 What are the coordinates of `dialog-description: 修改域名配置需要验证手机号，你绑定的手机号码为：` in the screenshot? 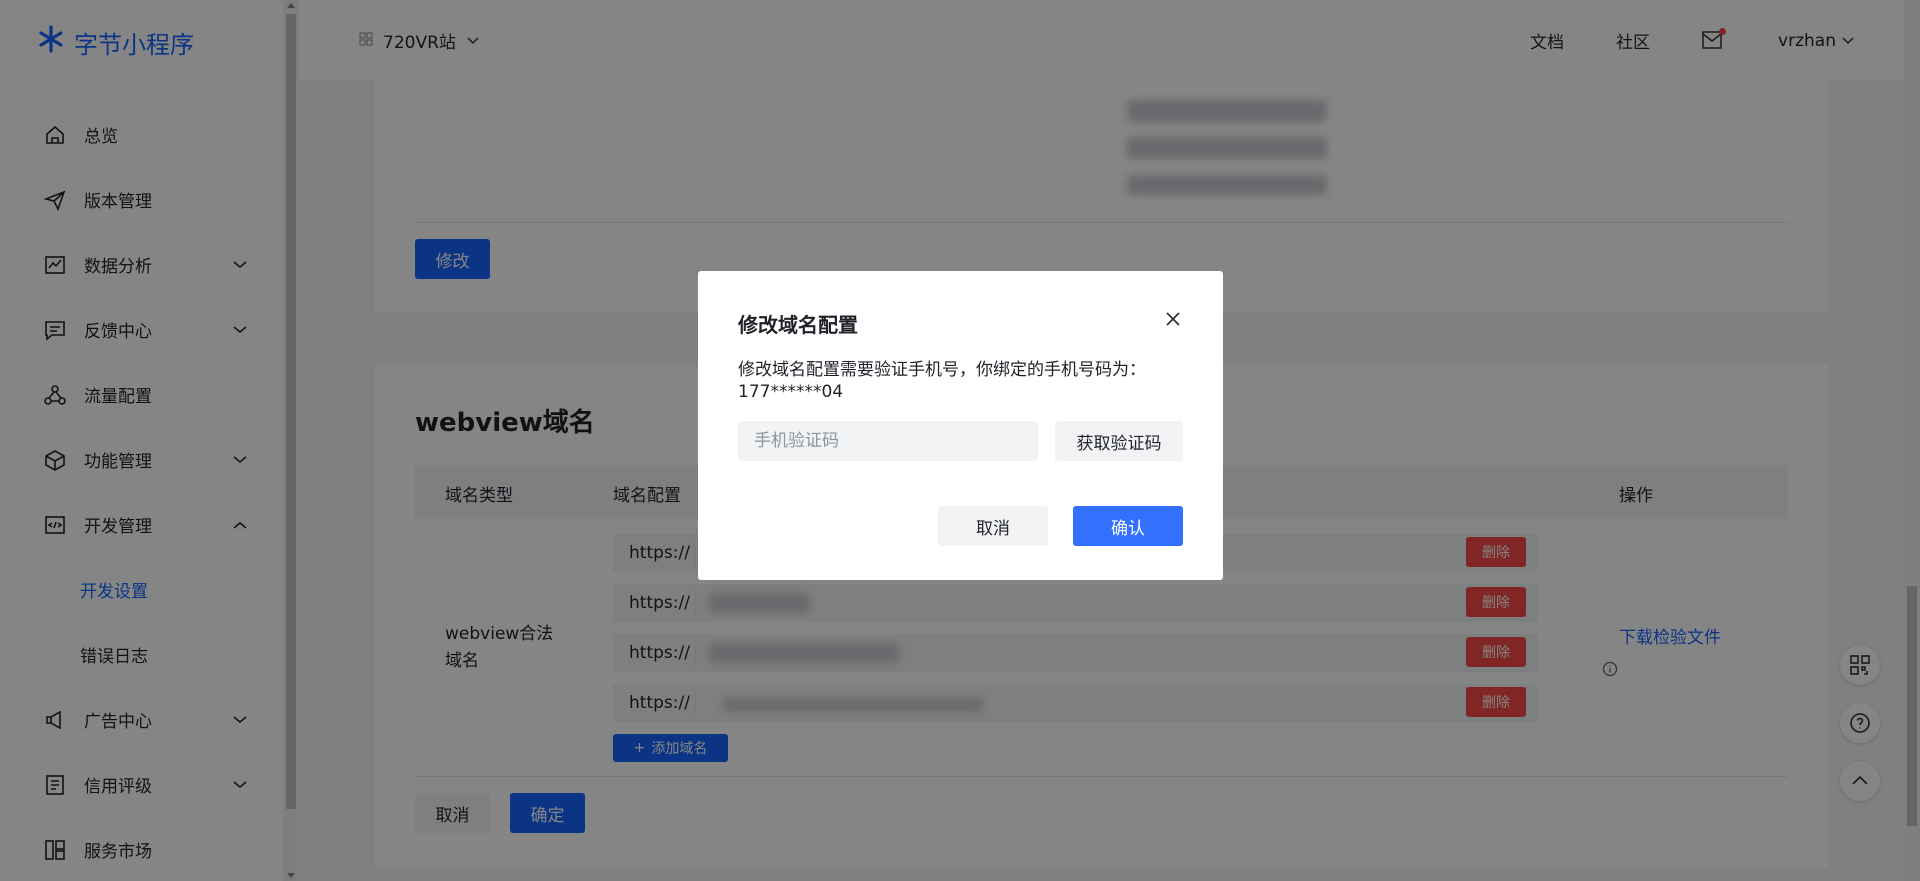 It's located at (942, 370).